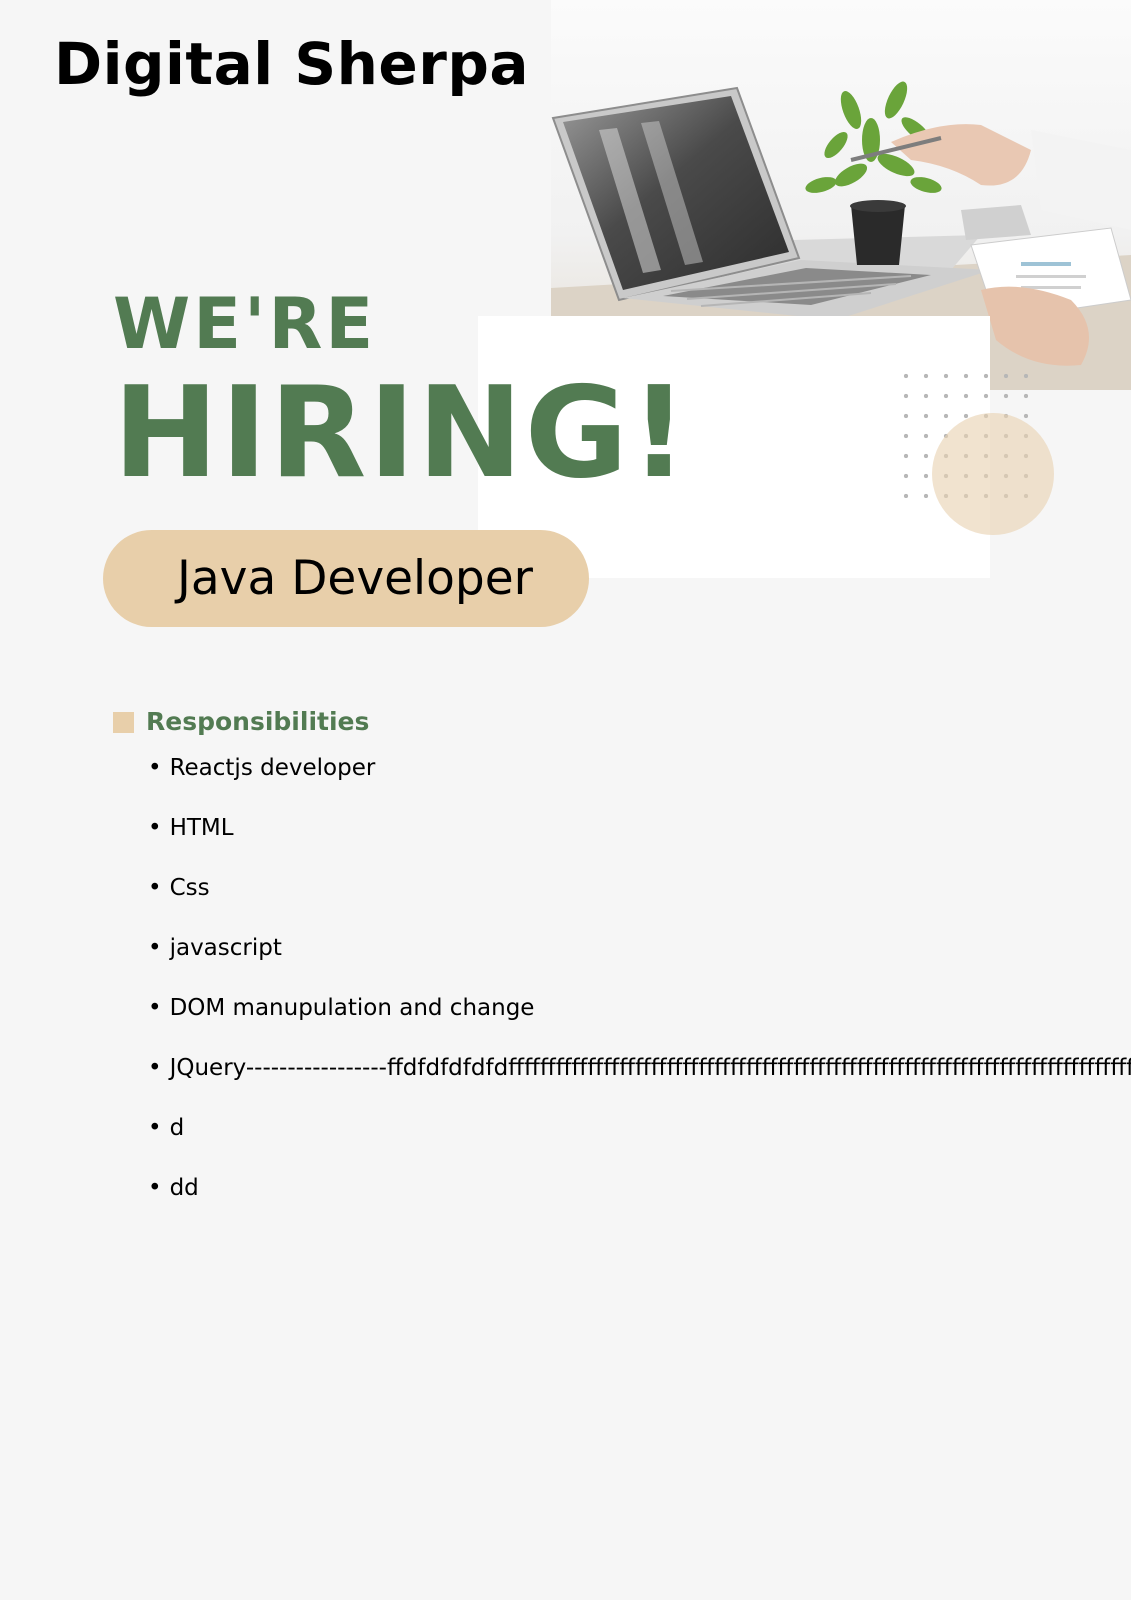 Image resolution: width=1131 pixels, height=1600 pixels. What do you see at coordinates (639, 1025) in the screenshot?
I see `list-item: • DOM manupulation and change` at bounding box center [639, 1025].